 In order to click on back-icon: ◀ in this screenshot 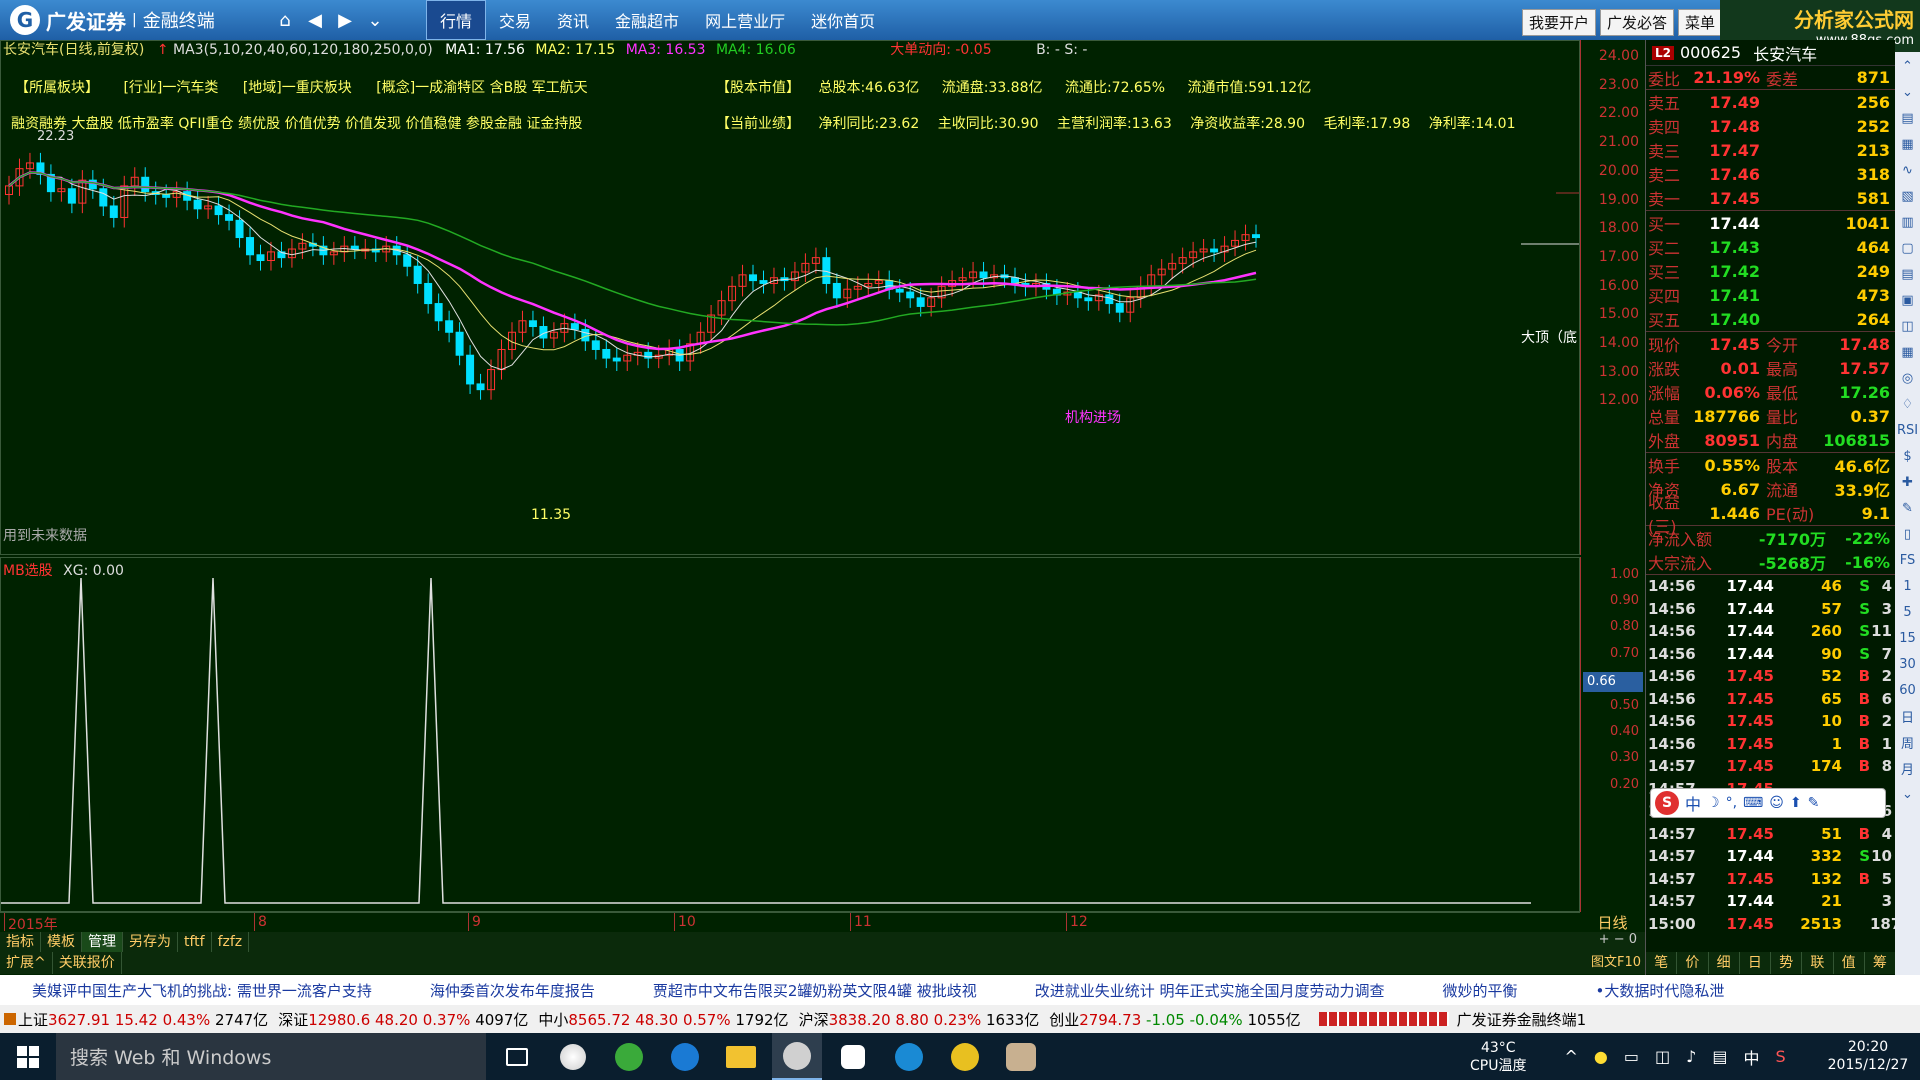, I will do `click(315, 20)`.